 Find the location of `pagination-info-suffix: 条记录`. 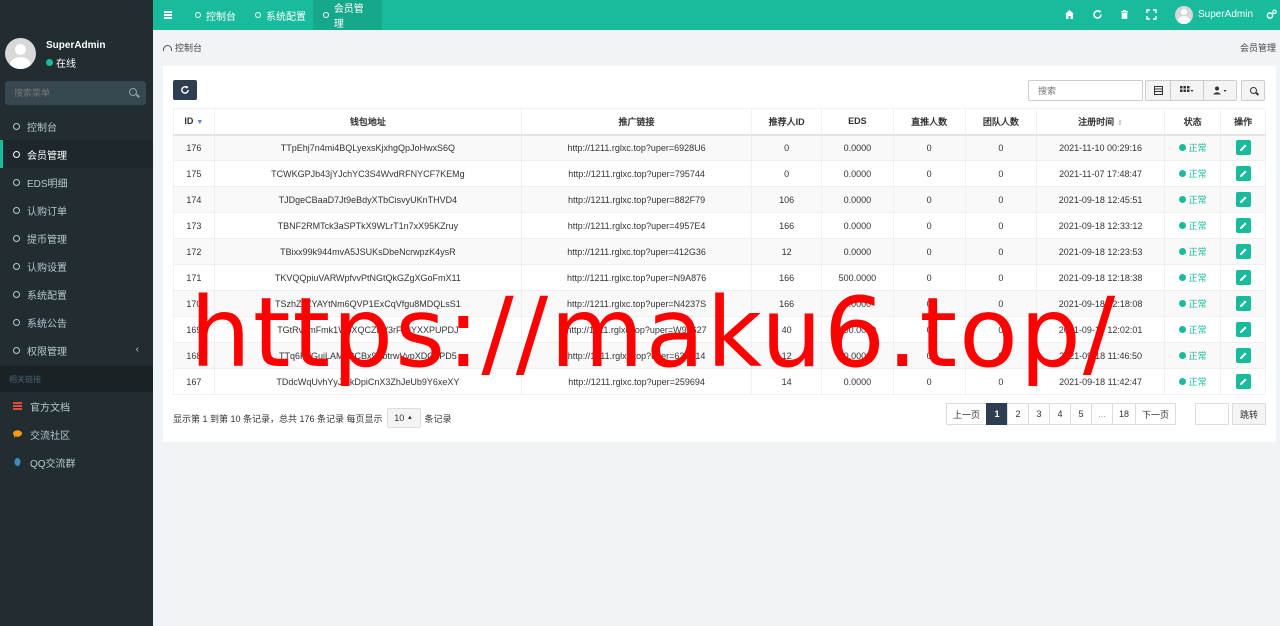

pagination-info-suffix: 条记录 is located at coordinates (438, 418).